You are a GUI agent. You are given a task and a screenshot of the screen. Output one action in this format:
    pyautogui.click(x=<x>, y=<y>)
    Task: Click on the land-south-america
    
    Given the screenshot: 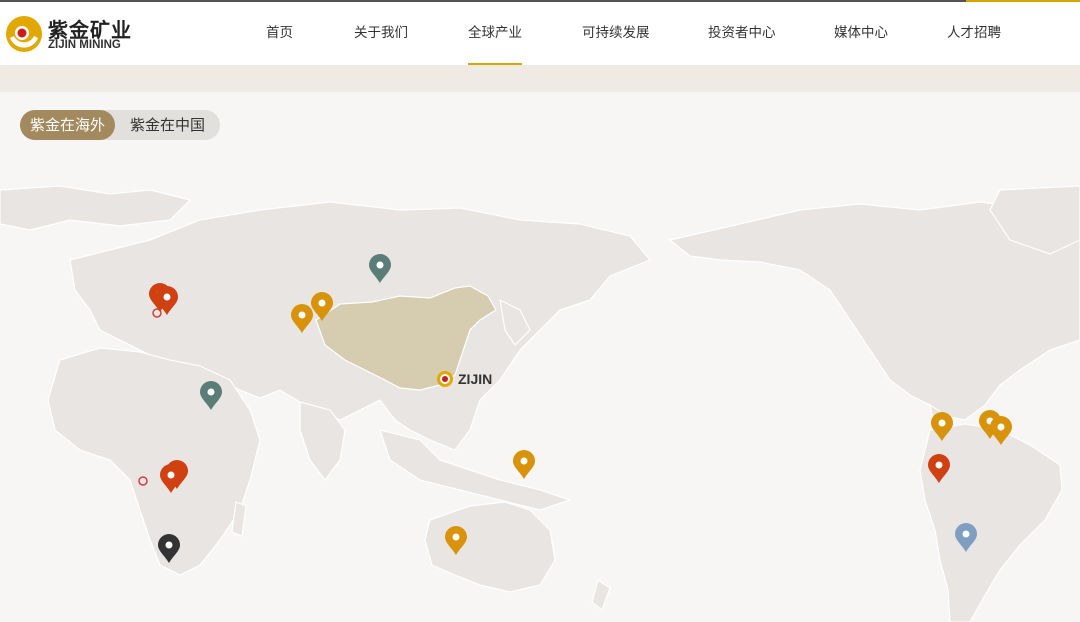 What is the action you would take?
    pyautogui.click(x=991, y=522)
    